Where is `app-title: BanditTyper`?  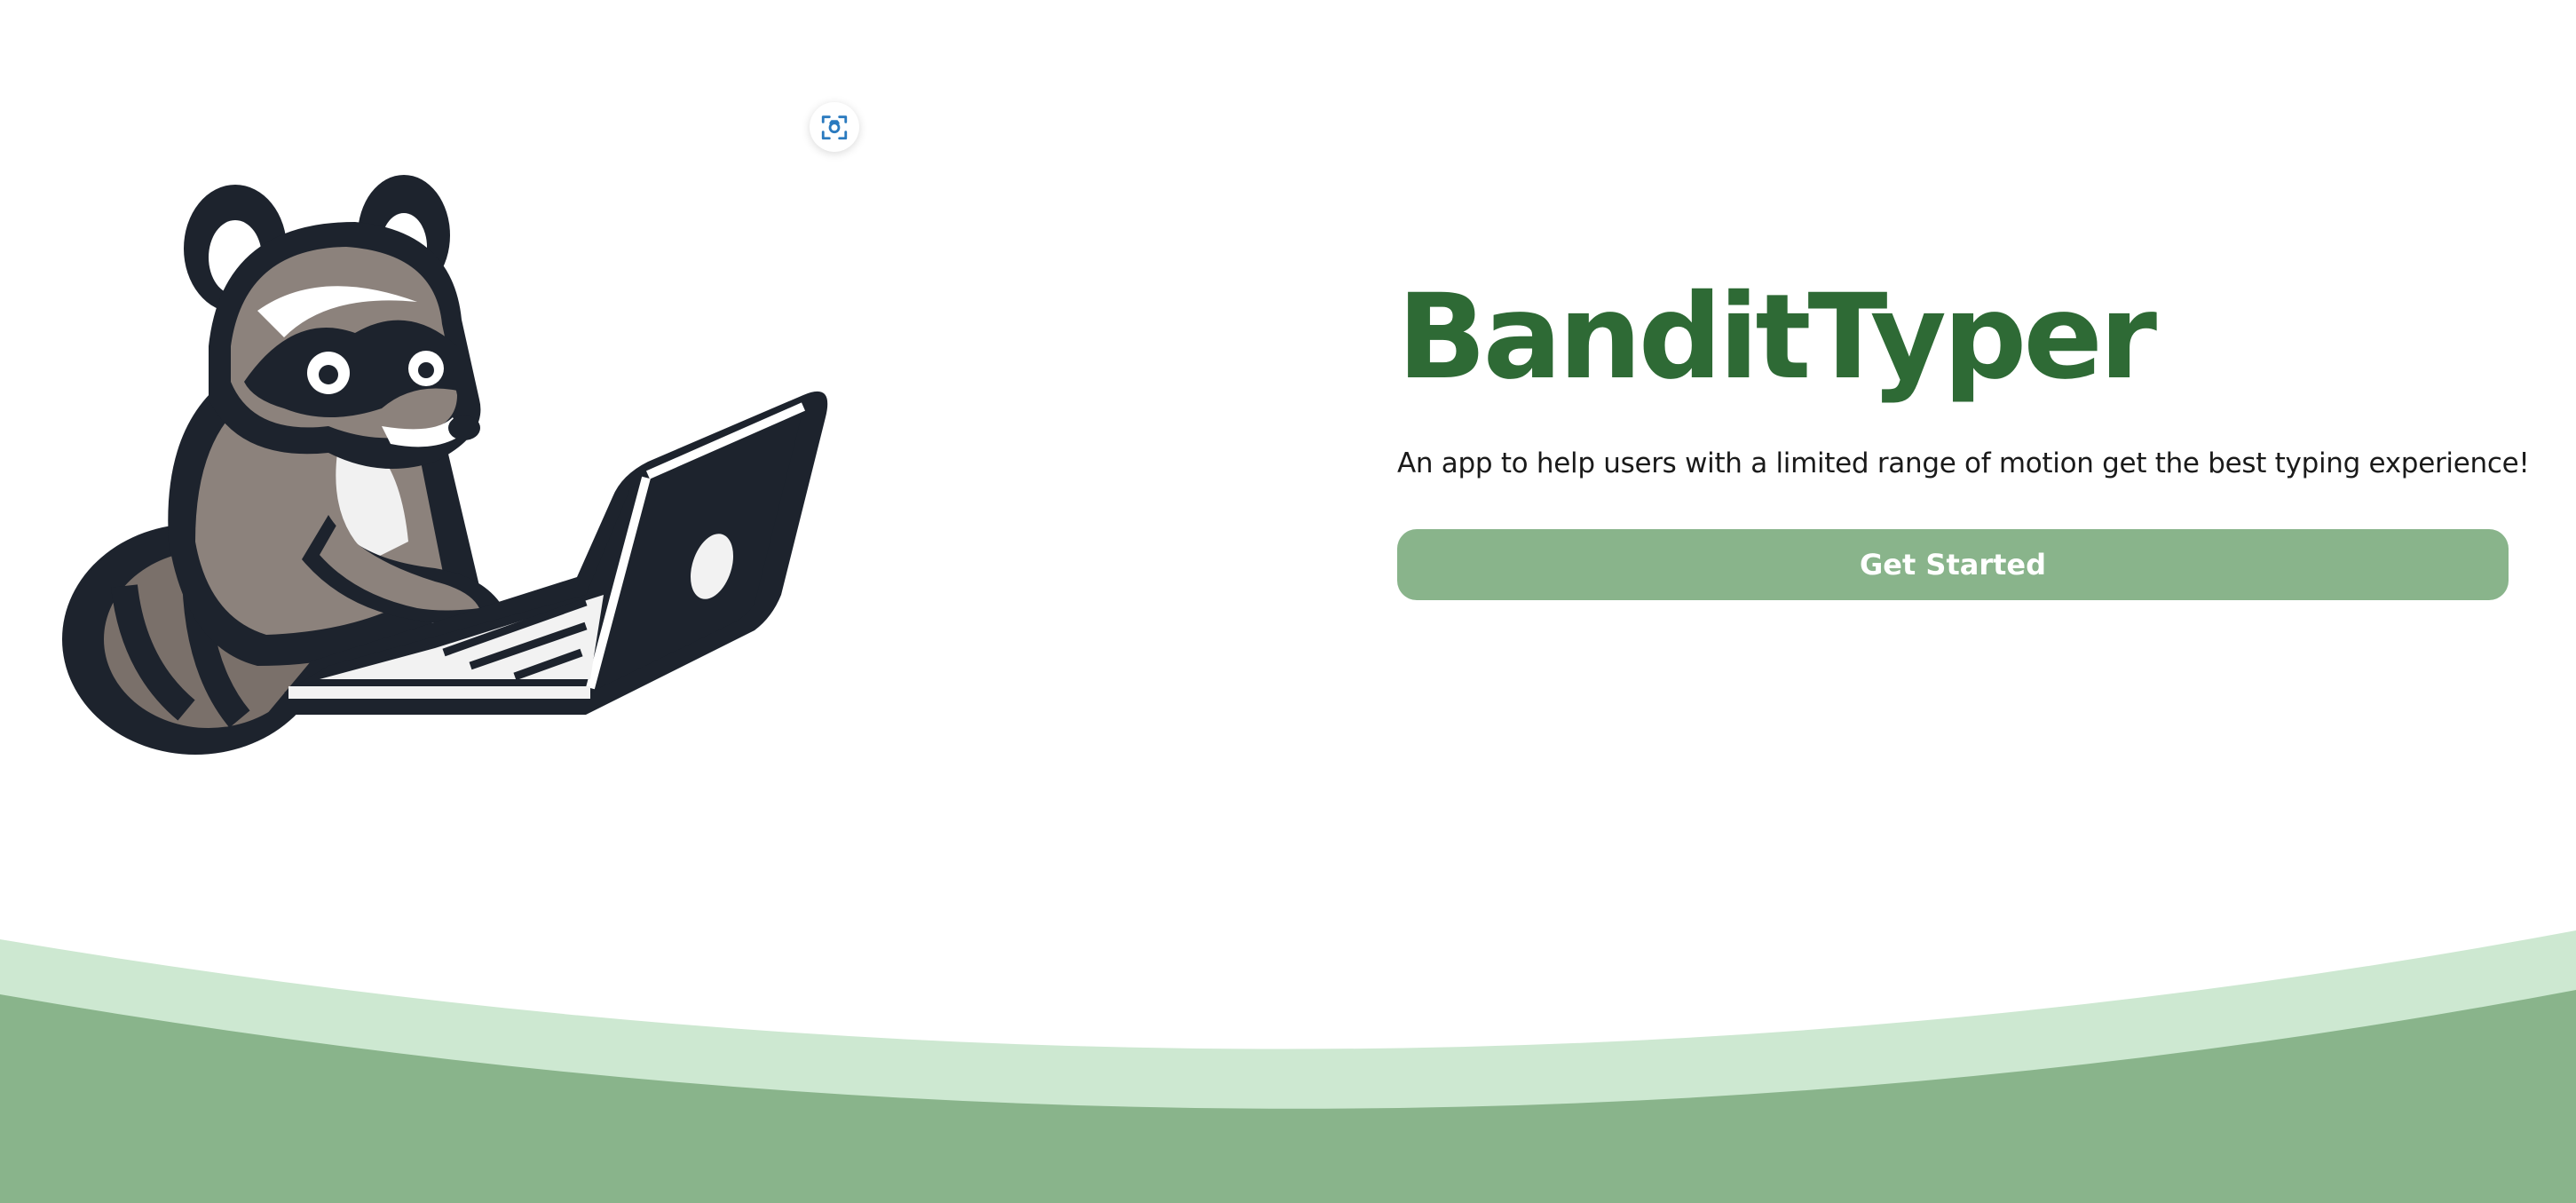
app-title: BanditTyper is located at coordinates (1777, 337).